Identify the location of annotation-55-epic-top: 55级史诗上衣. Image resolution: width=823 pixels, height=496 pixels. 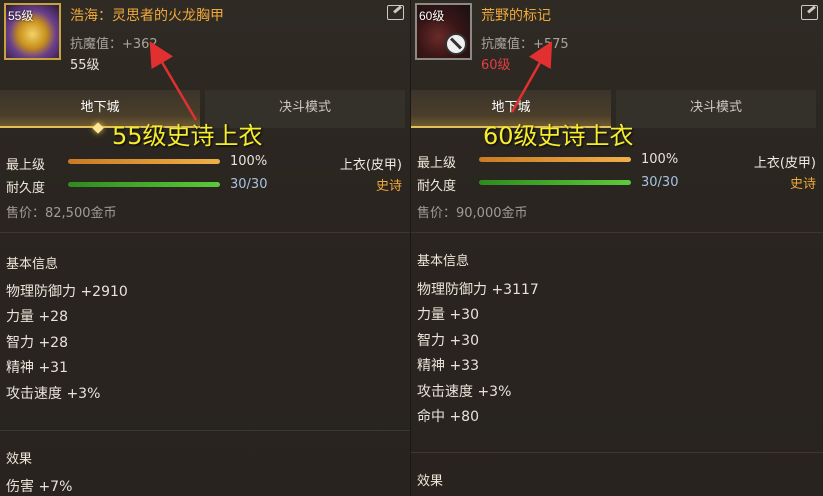
(187, 136).